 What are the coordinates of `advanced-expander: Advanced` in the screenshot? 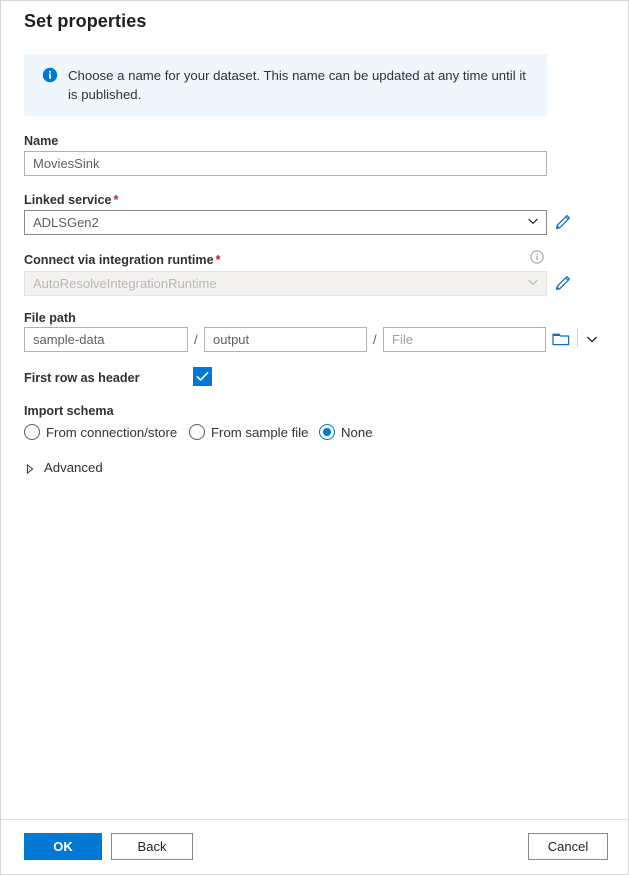 It's located at (63, 467).